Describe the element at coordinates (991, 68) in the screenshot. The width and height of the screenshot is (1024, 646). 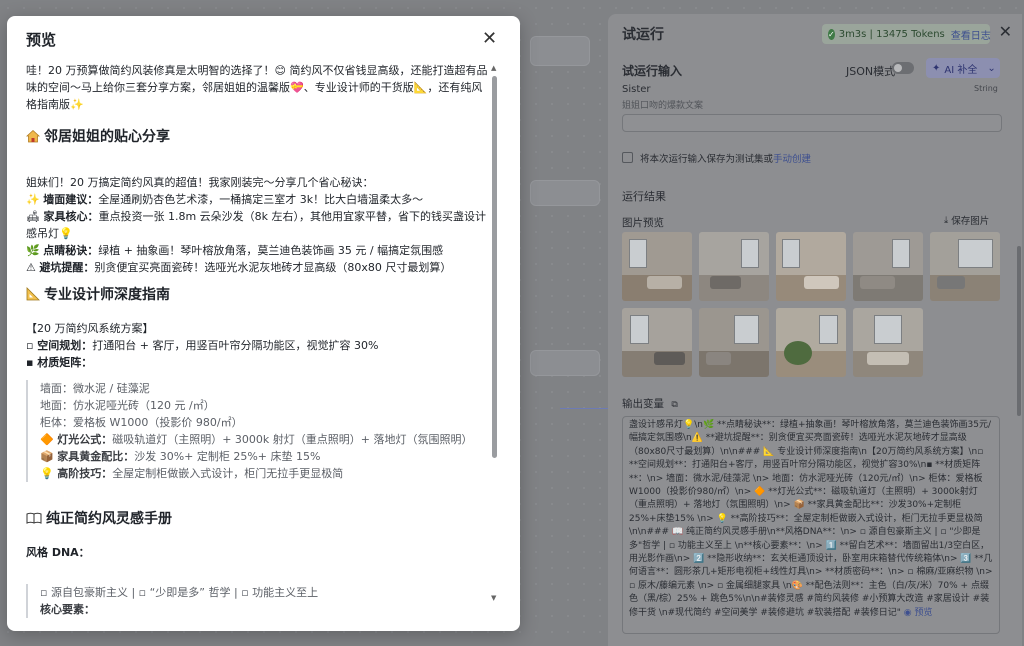
I see `chevron-down-icon: ⌄` at that location.